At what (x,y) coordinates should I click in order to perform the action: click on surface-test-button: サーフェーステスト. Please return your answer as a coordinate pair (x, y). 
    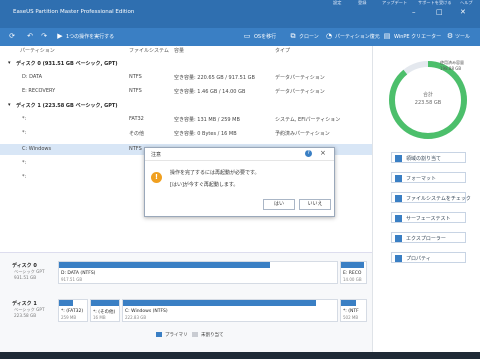
    Looking at the image, I should click on (428, 217).